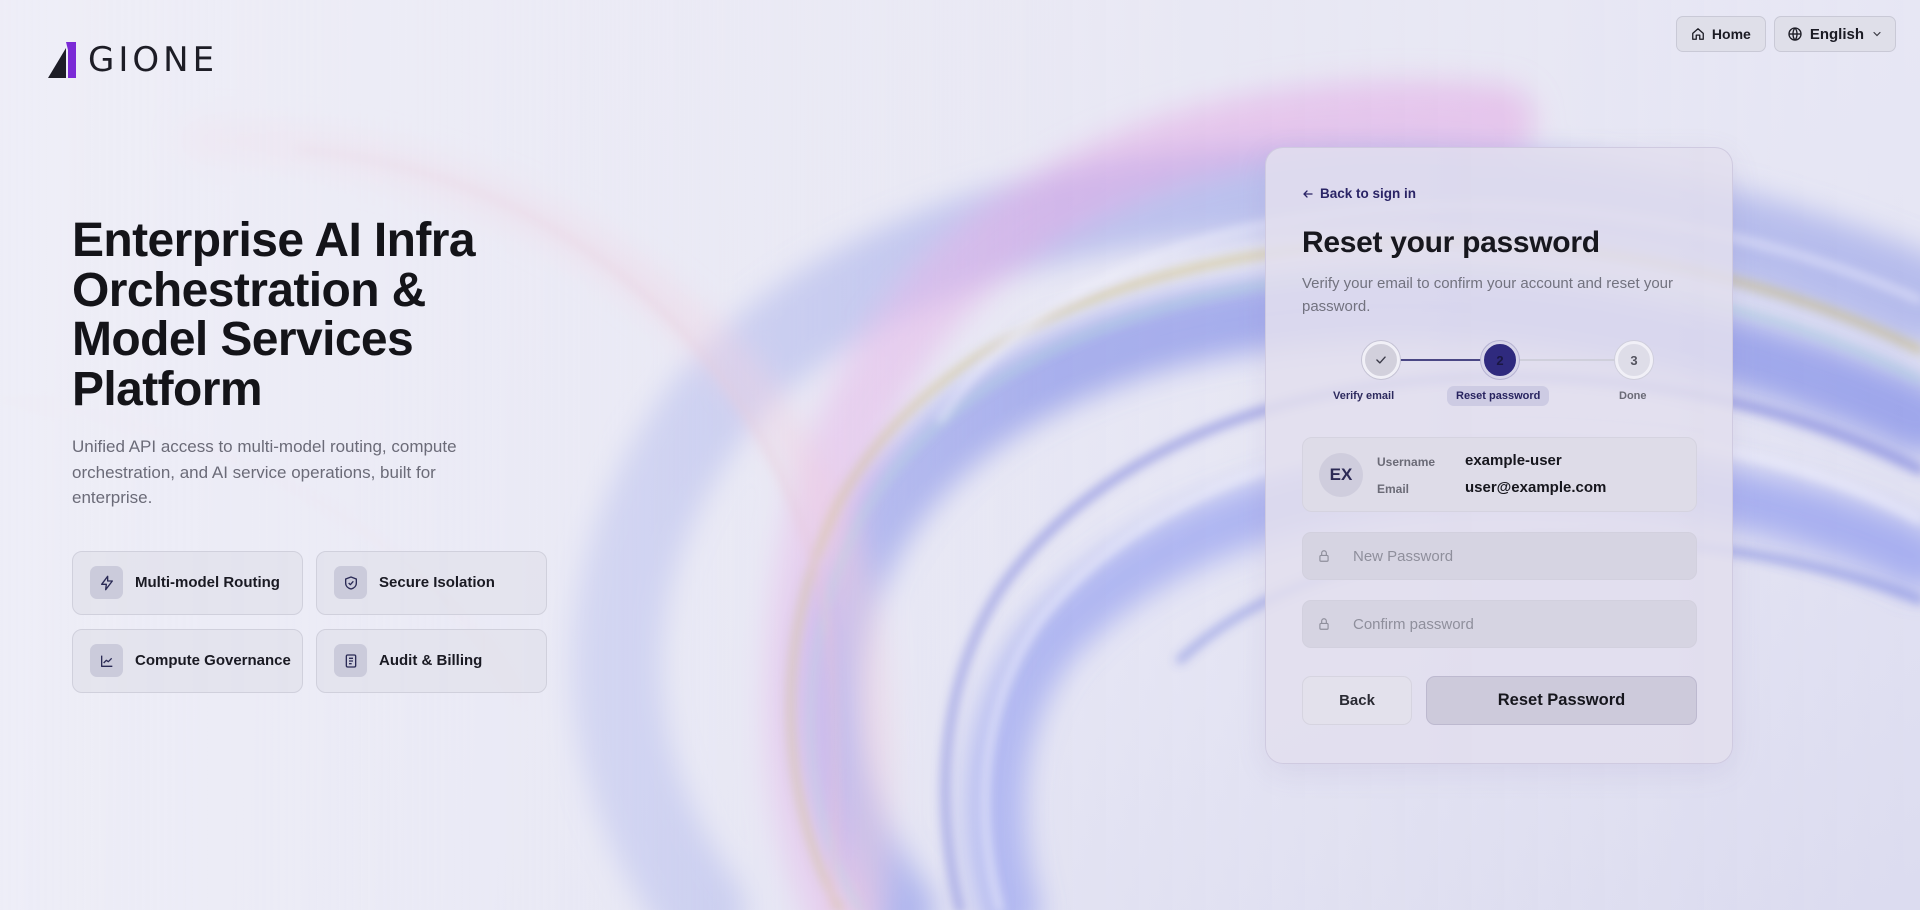 This screenshot has height=910, width=1920. Describe the element at coordinates (1393, 489) in the screenshot. I see `email-label: Email` at that location.